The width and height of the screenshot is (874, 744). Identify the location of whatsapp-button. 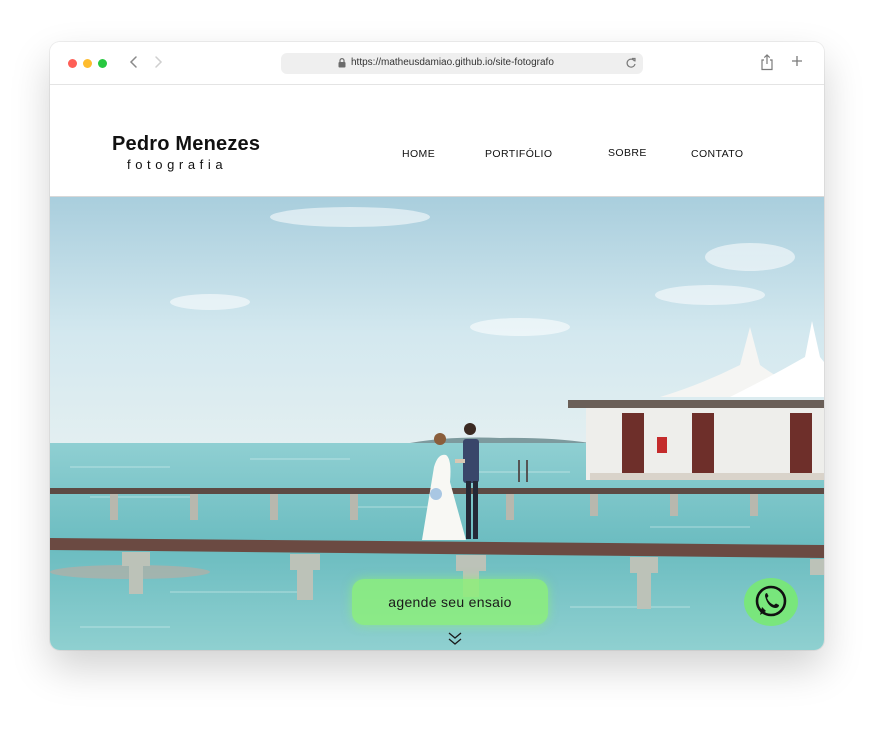
(771, 602).